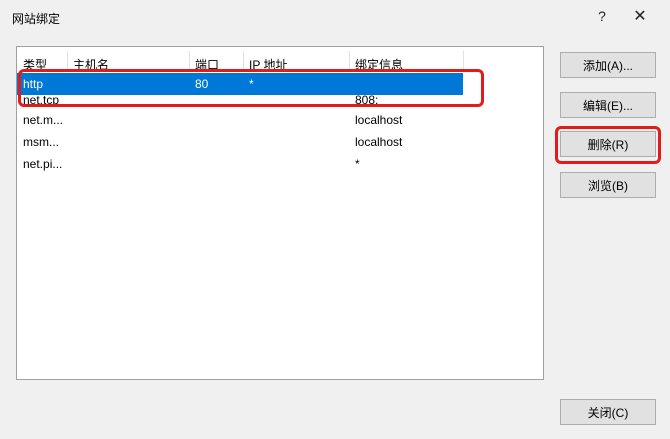 Image resolution: width=670 pixels, height=439 pixels. What do you see at coordinates (251, 84) in the screenshot?
I see `cell-ip: *` at bounding box center [251, 84].